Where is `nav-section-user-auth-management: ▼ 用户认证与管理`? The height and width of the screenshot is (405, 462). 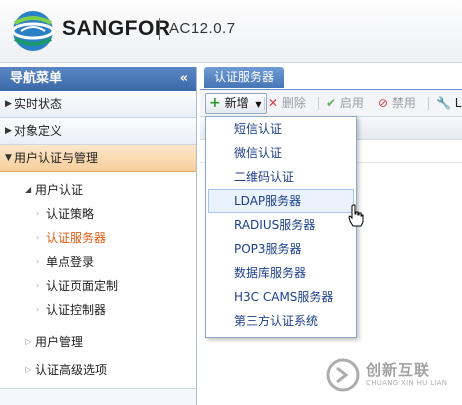
nav-section-user-auth-management: ▼ 用户认证与管理 is located at coordinates (98, 158).